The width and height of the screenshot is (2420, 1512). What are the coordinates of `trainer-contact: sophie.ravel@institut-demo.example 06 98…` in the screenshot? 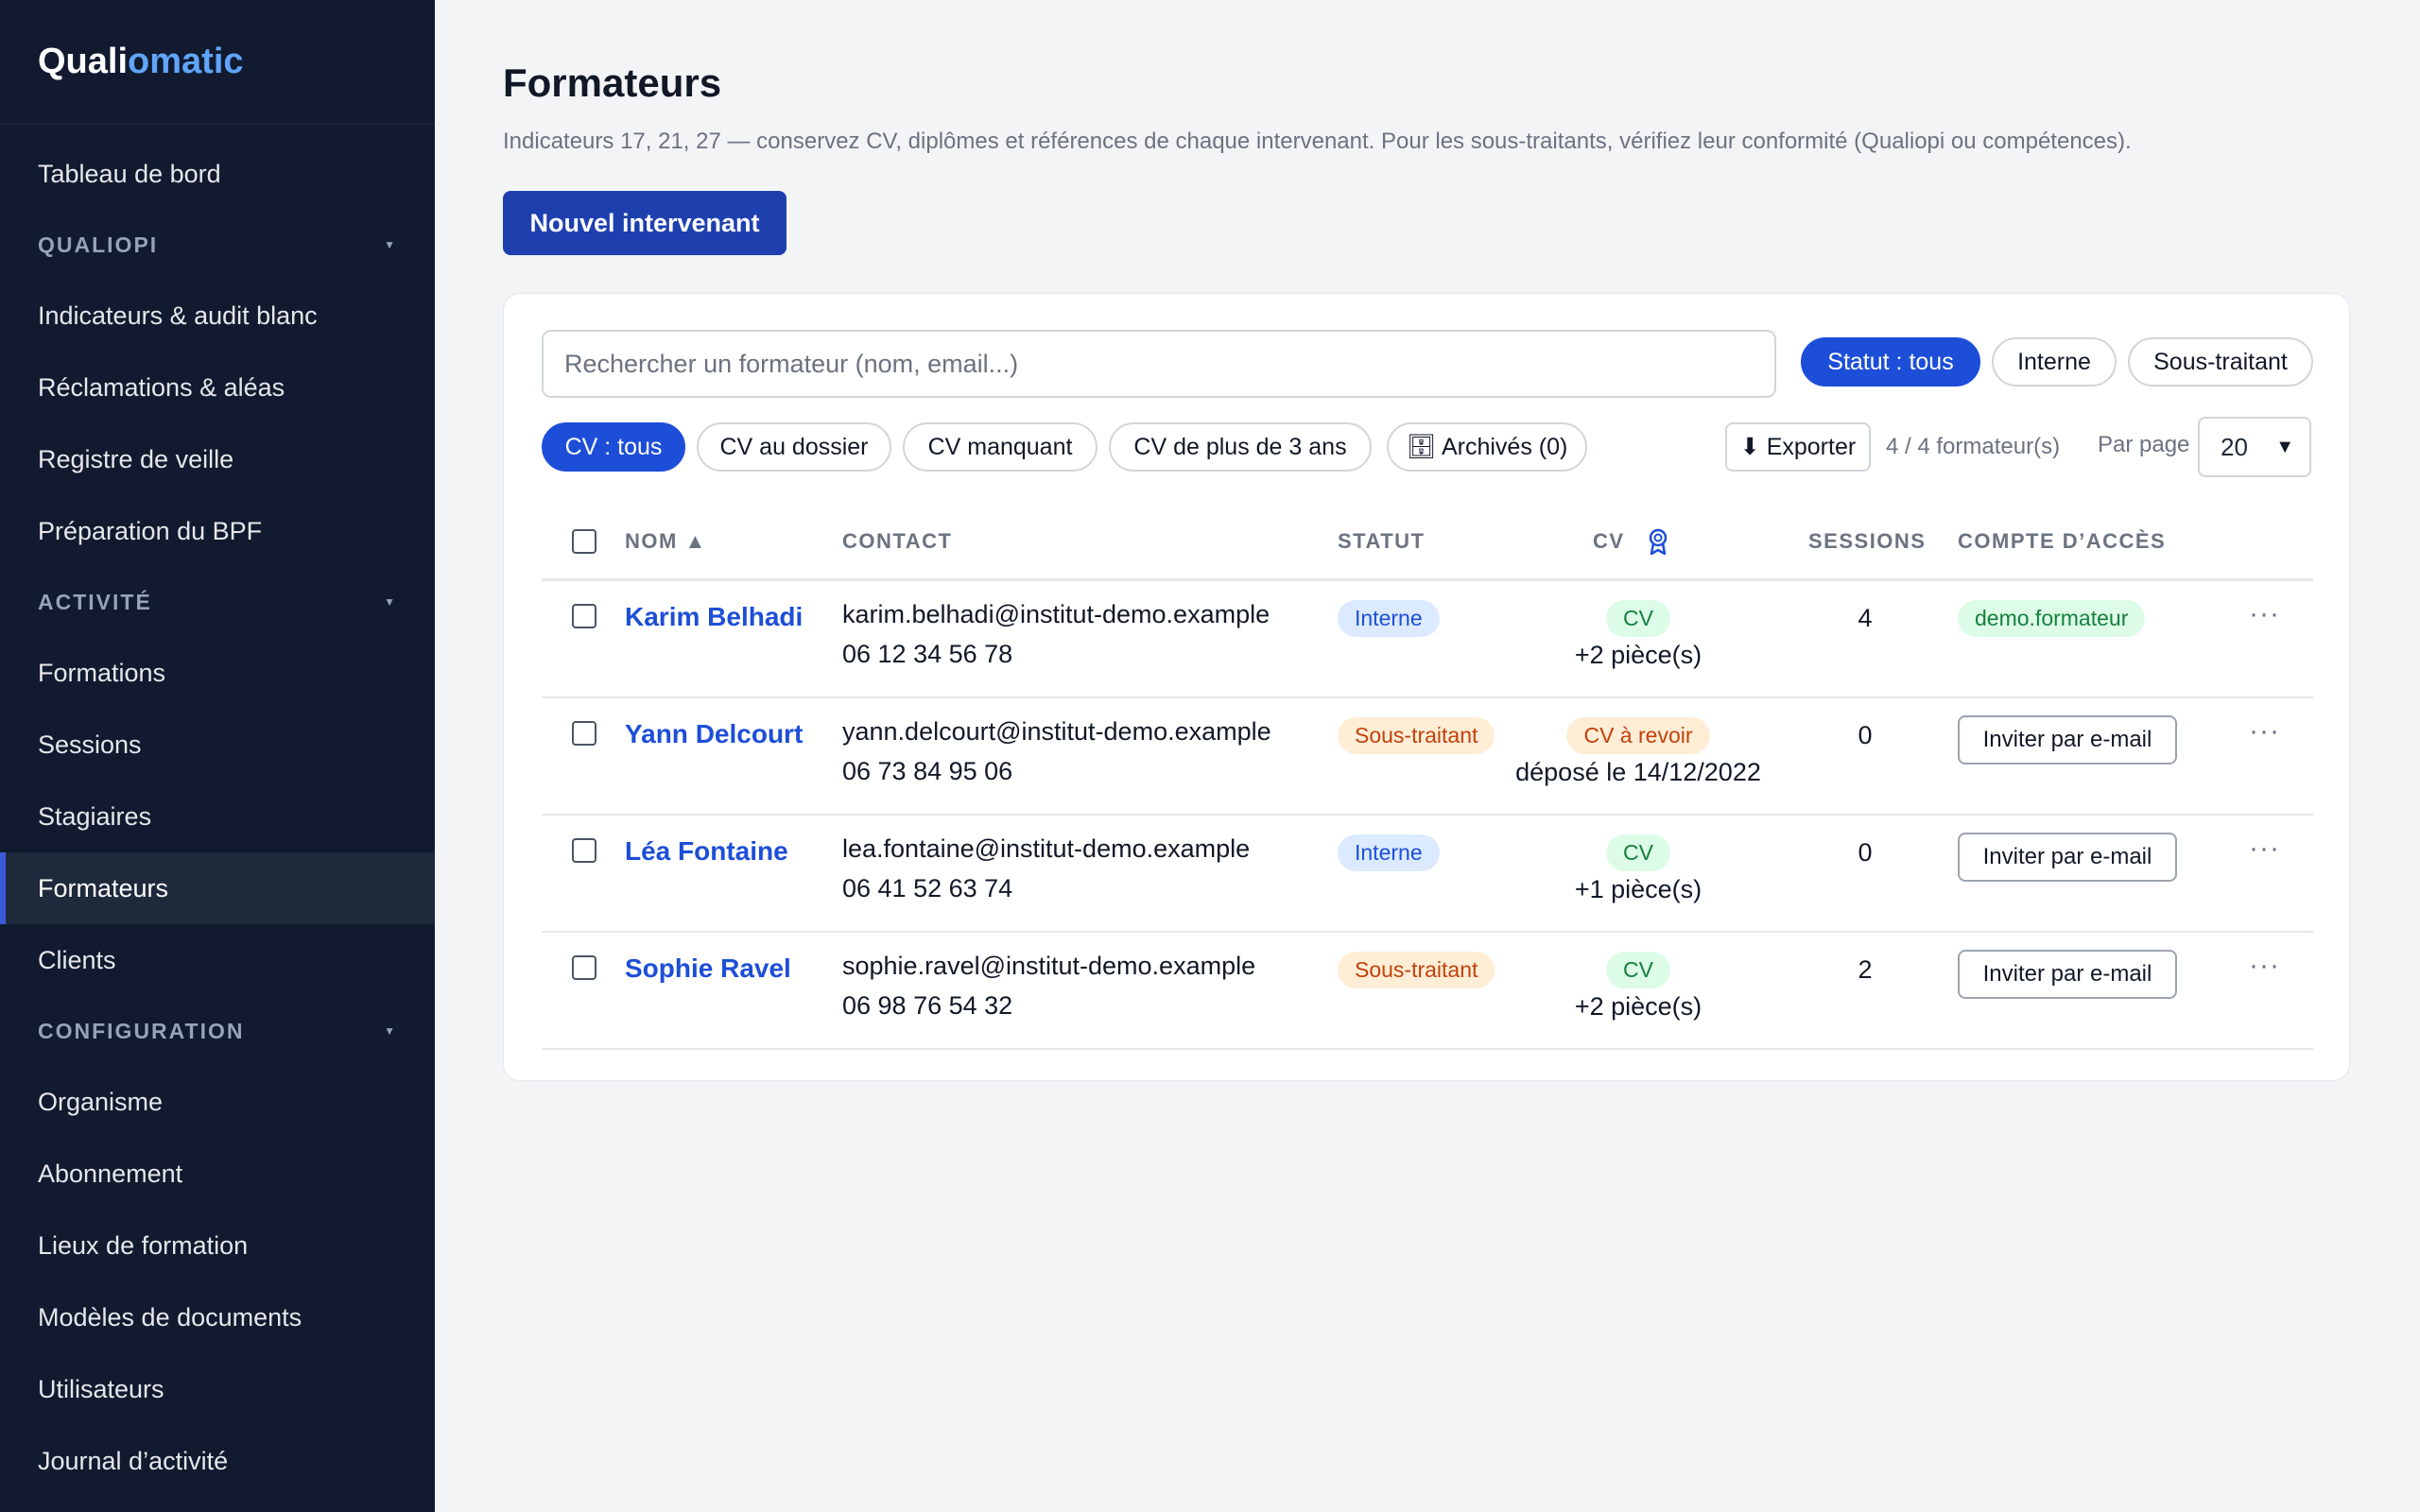 It's located at (1048, 985).